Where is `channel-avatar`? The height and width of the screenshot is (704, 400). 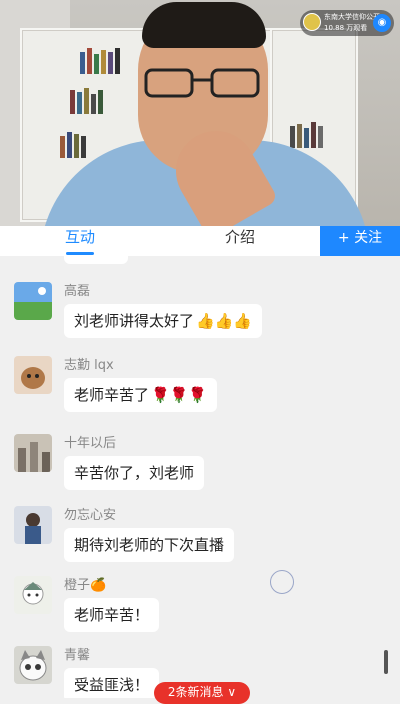 channel-avatar is located at coordinates (312, 22).